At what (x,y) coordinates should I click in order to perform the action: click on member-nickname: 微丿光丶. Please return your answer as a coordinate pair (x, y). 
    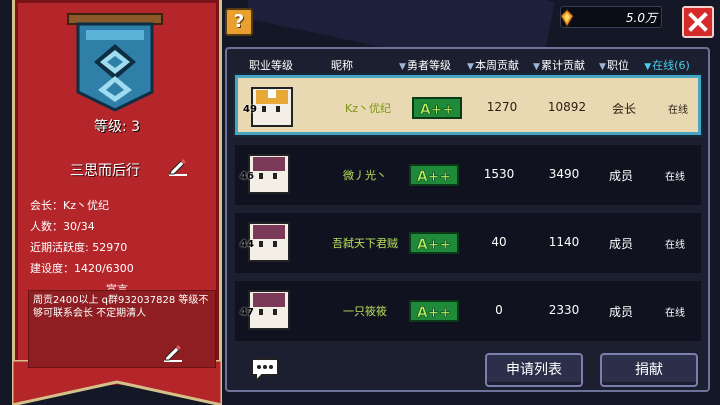
    Looking at the image, I should click on (365, 175).